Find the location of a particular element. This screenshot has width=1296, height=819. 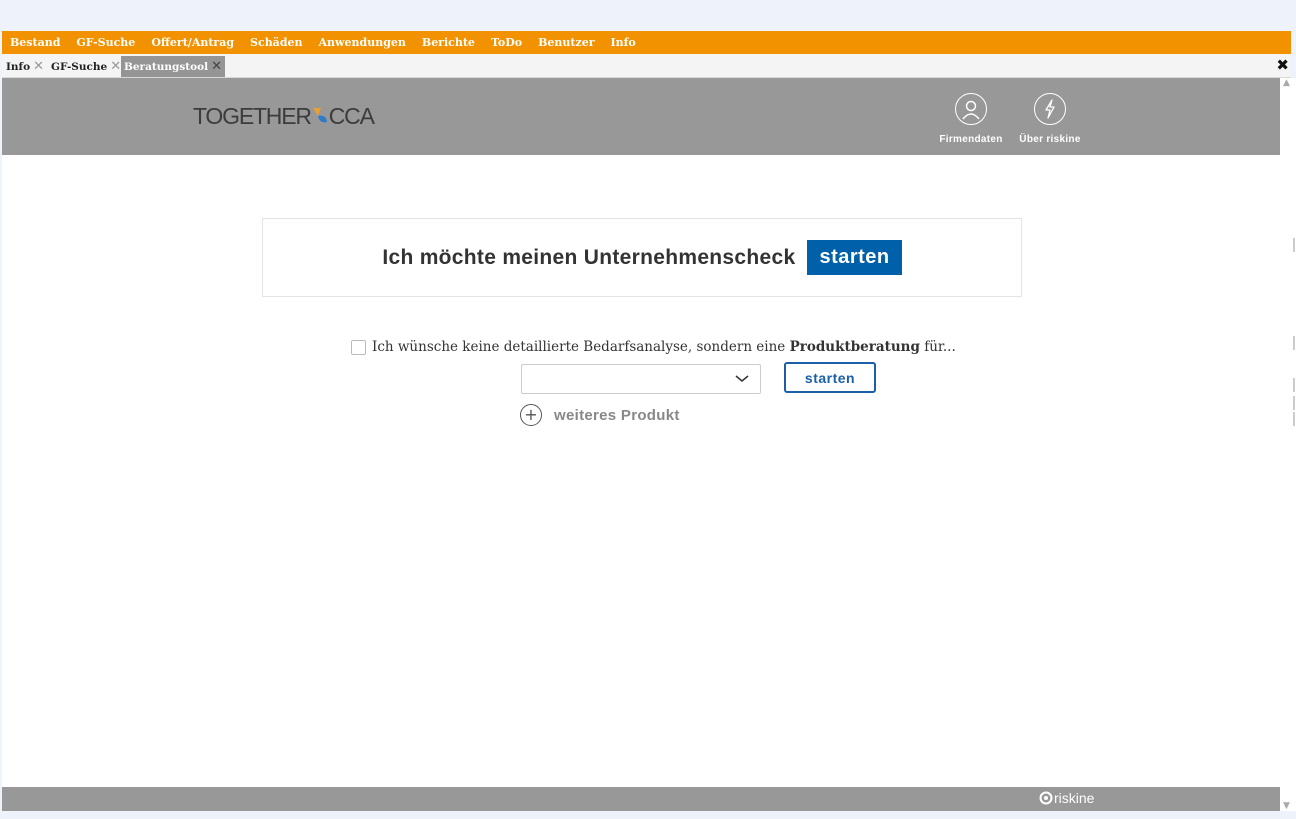

product-advice-checkbox is located at coordinates (358, 347).